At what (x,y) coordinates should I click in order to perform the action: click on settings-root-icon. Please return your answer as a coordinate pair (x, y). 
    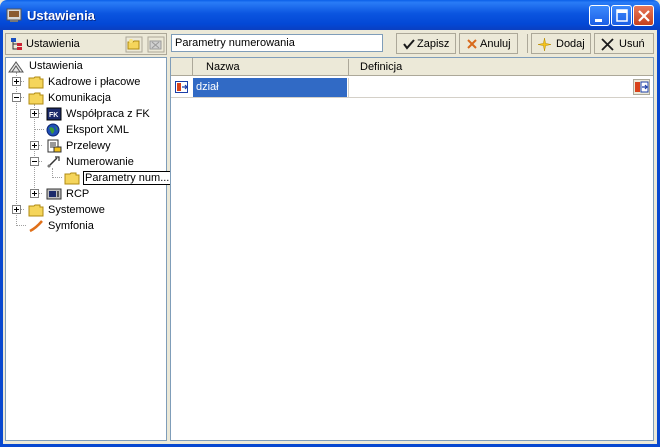
    Looking at the image, I should click on (16, 68).